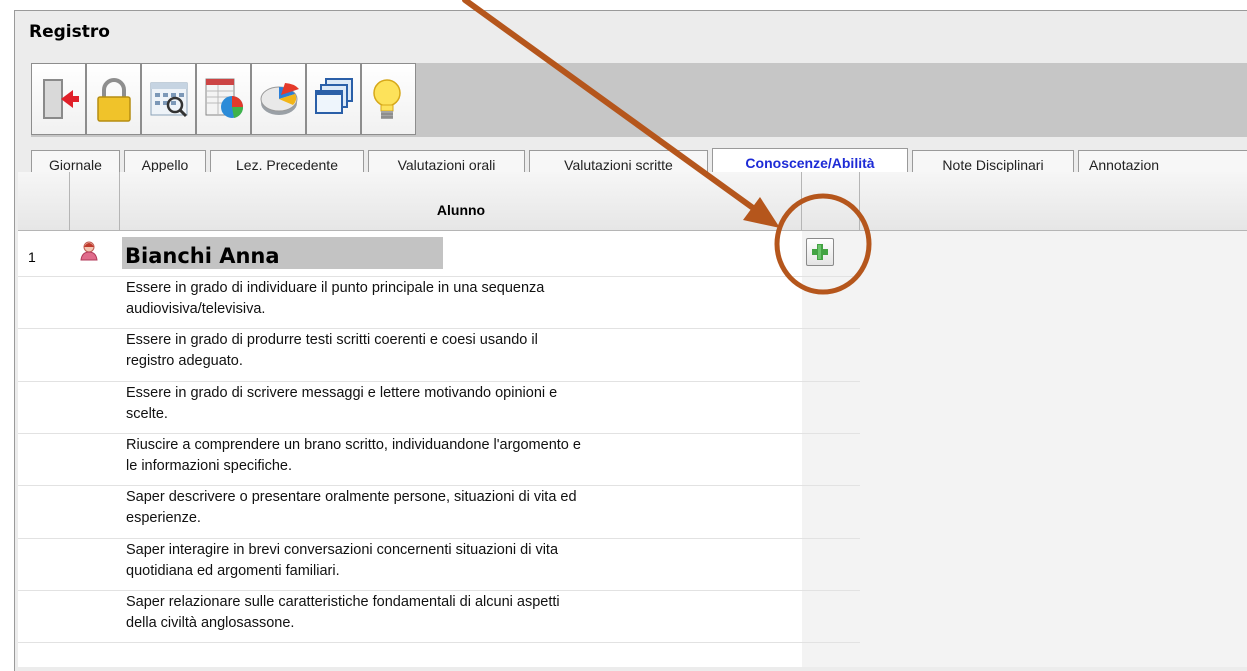  Describe the element at coordinates (282, 253) in the screenshot. I see `student-name: Bianchi Anna` at that location.